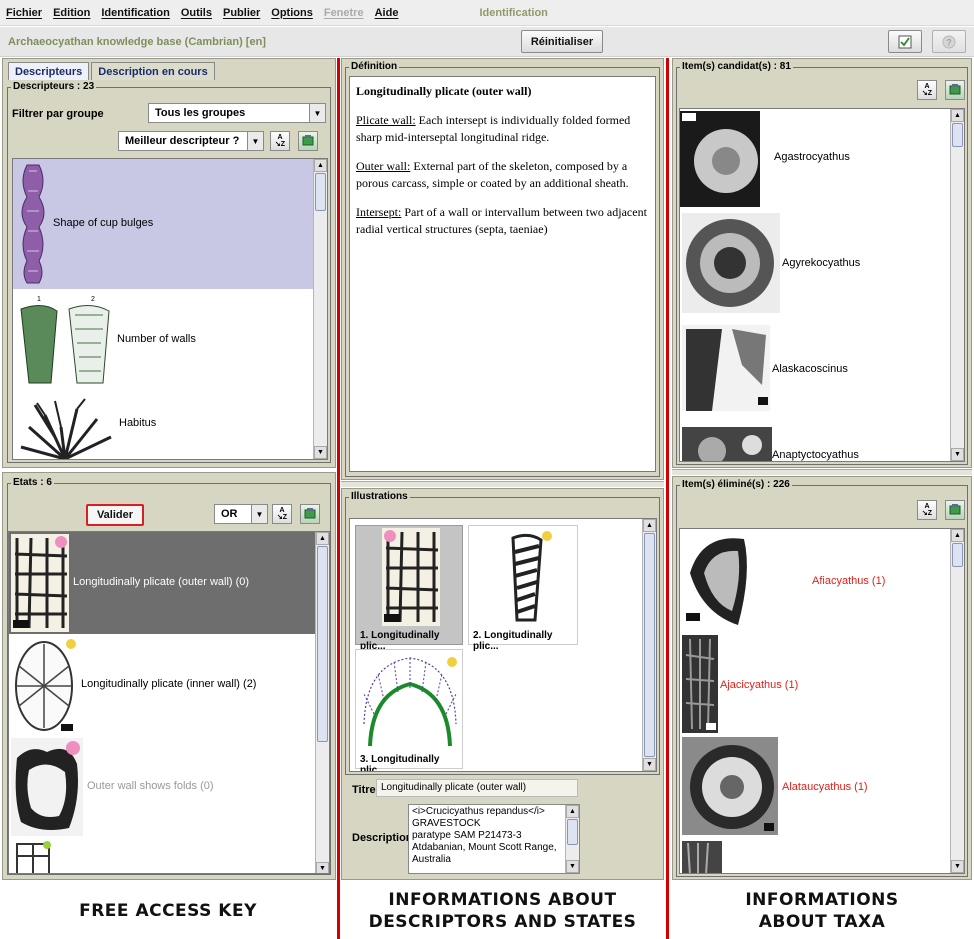  I want to click on list-item: Alaskacoscinus, so click(816, 369).